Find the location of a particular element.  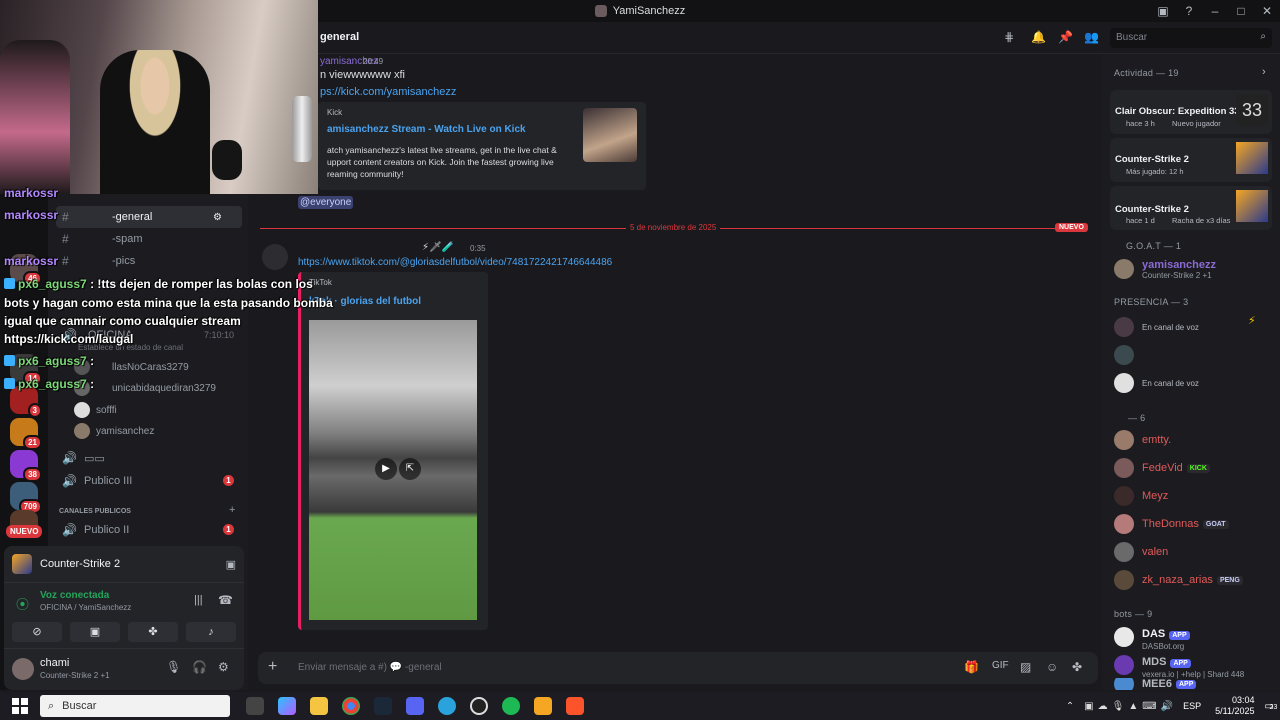

category-header: CANALES PUBLICOS is located at coordinates (95, 511).